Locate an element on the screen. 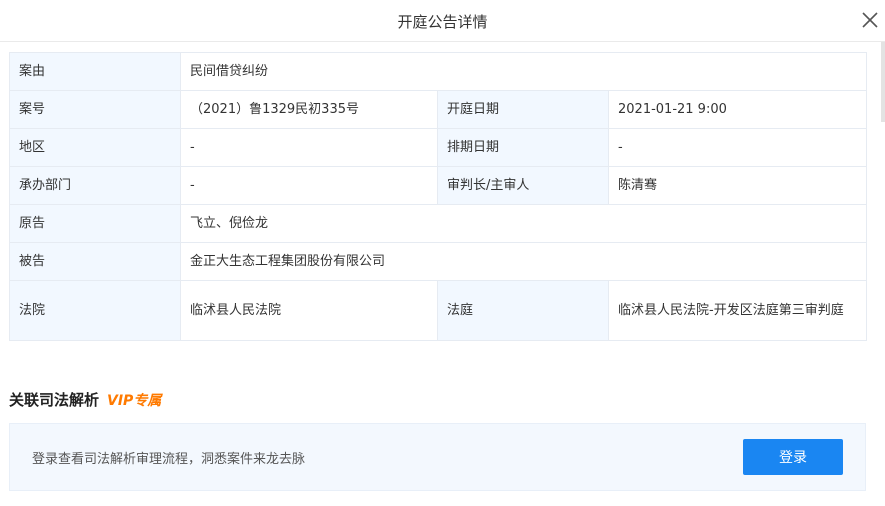  plaintiff-label: 原告 is located at coordinates (95, 223).